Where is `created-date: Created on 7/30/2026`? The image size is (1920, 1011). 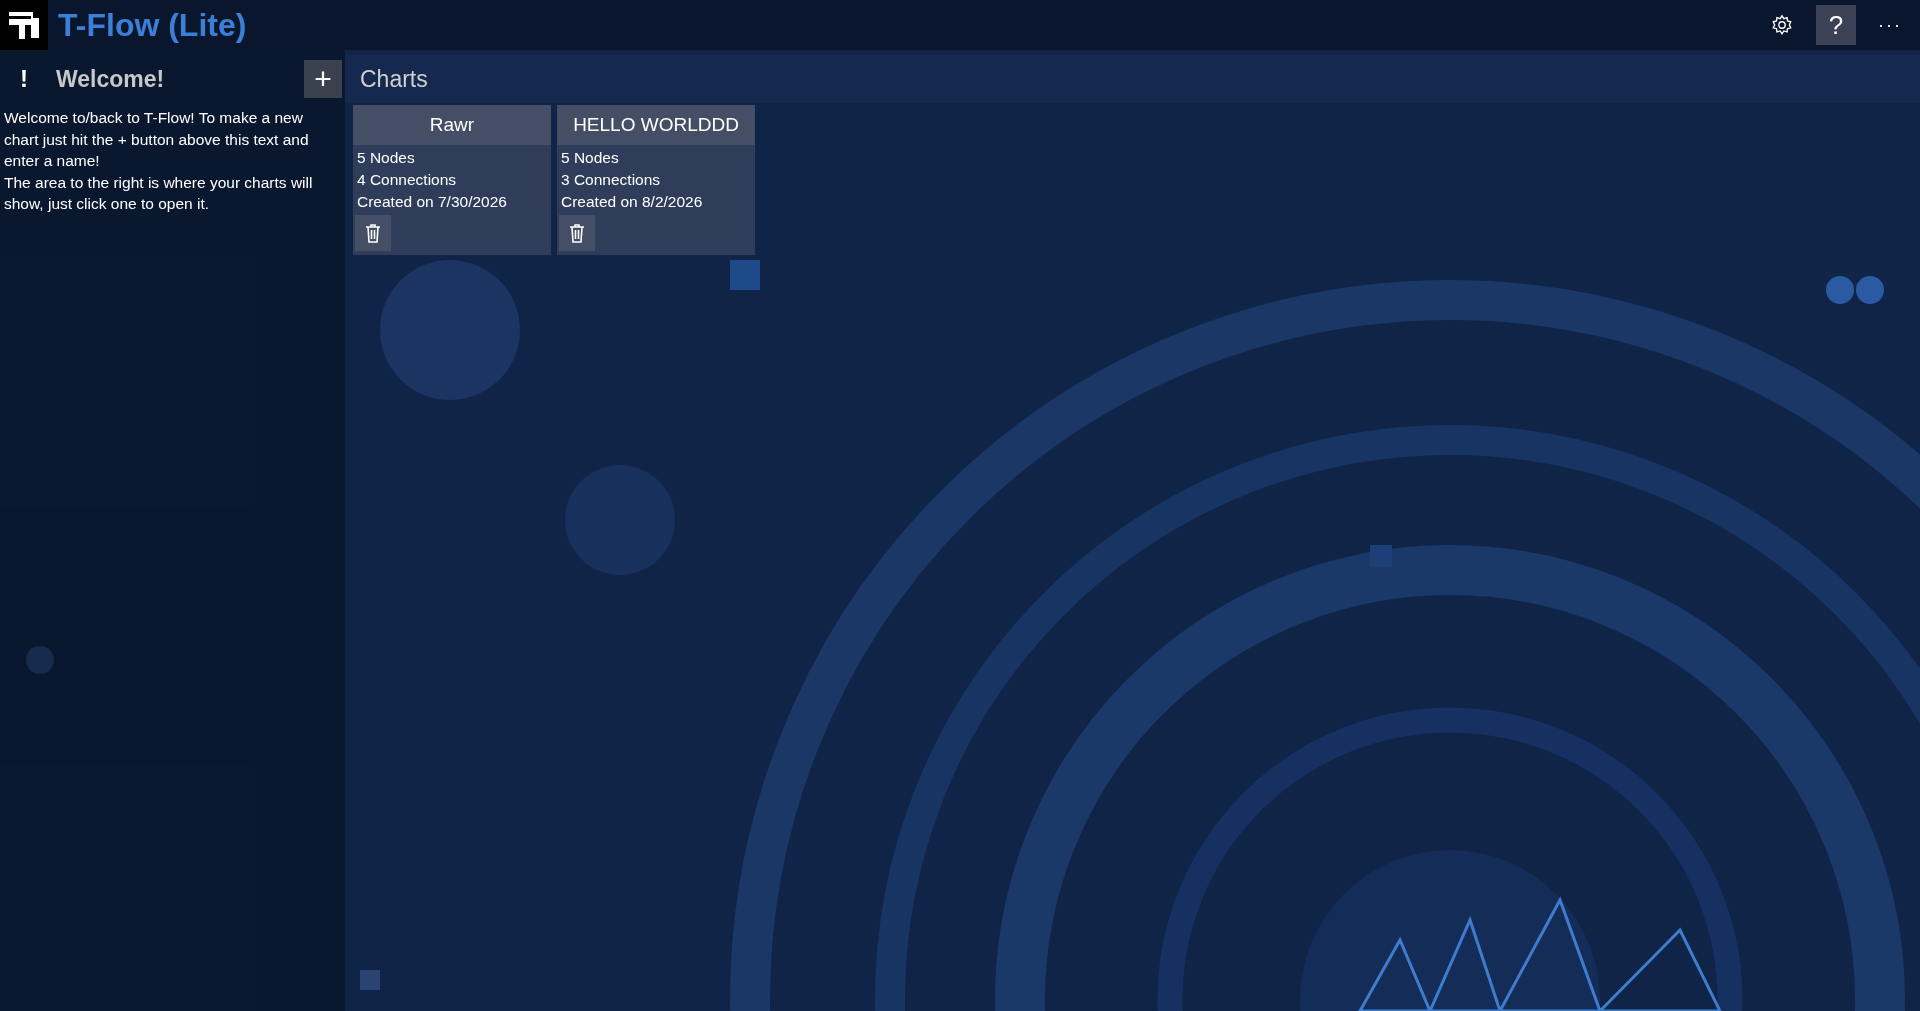 created-date: Created on 7/30/2026 is located at coordinates (432, 202).